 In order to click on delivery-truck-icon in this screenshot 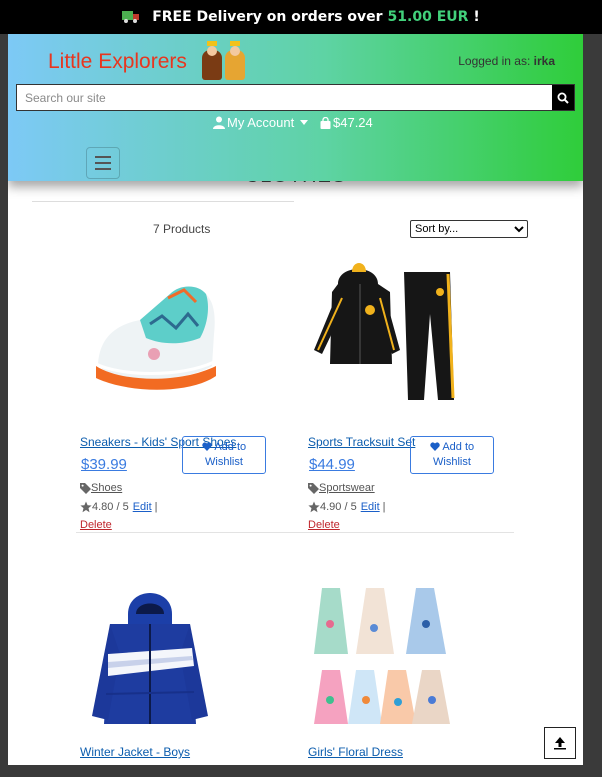, I will do `click(131, 17)`.